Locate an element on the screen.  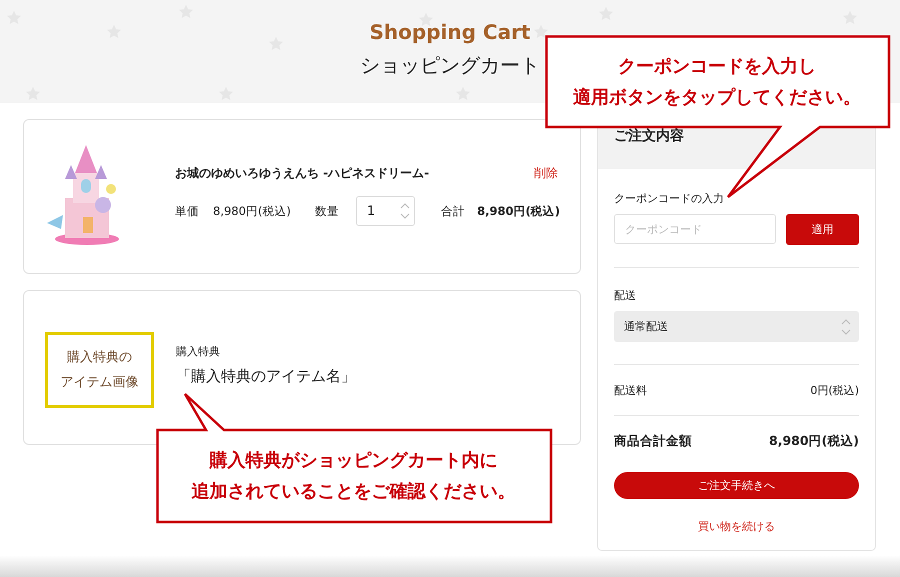
coupon-label: クーポンコードの入力 is located at coordinates (669, 198).